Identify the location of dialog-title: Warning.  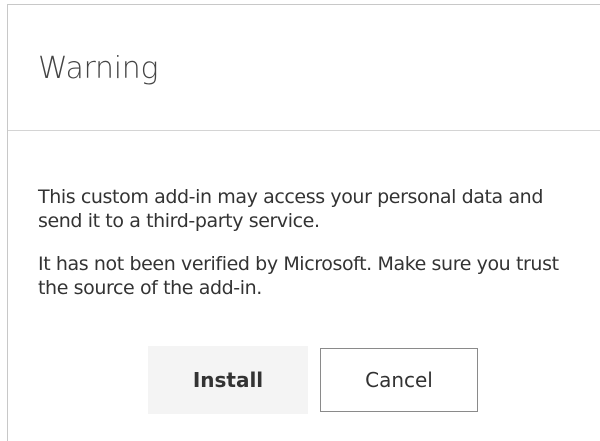
(98, 68).